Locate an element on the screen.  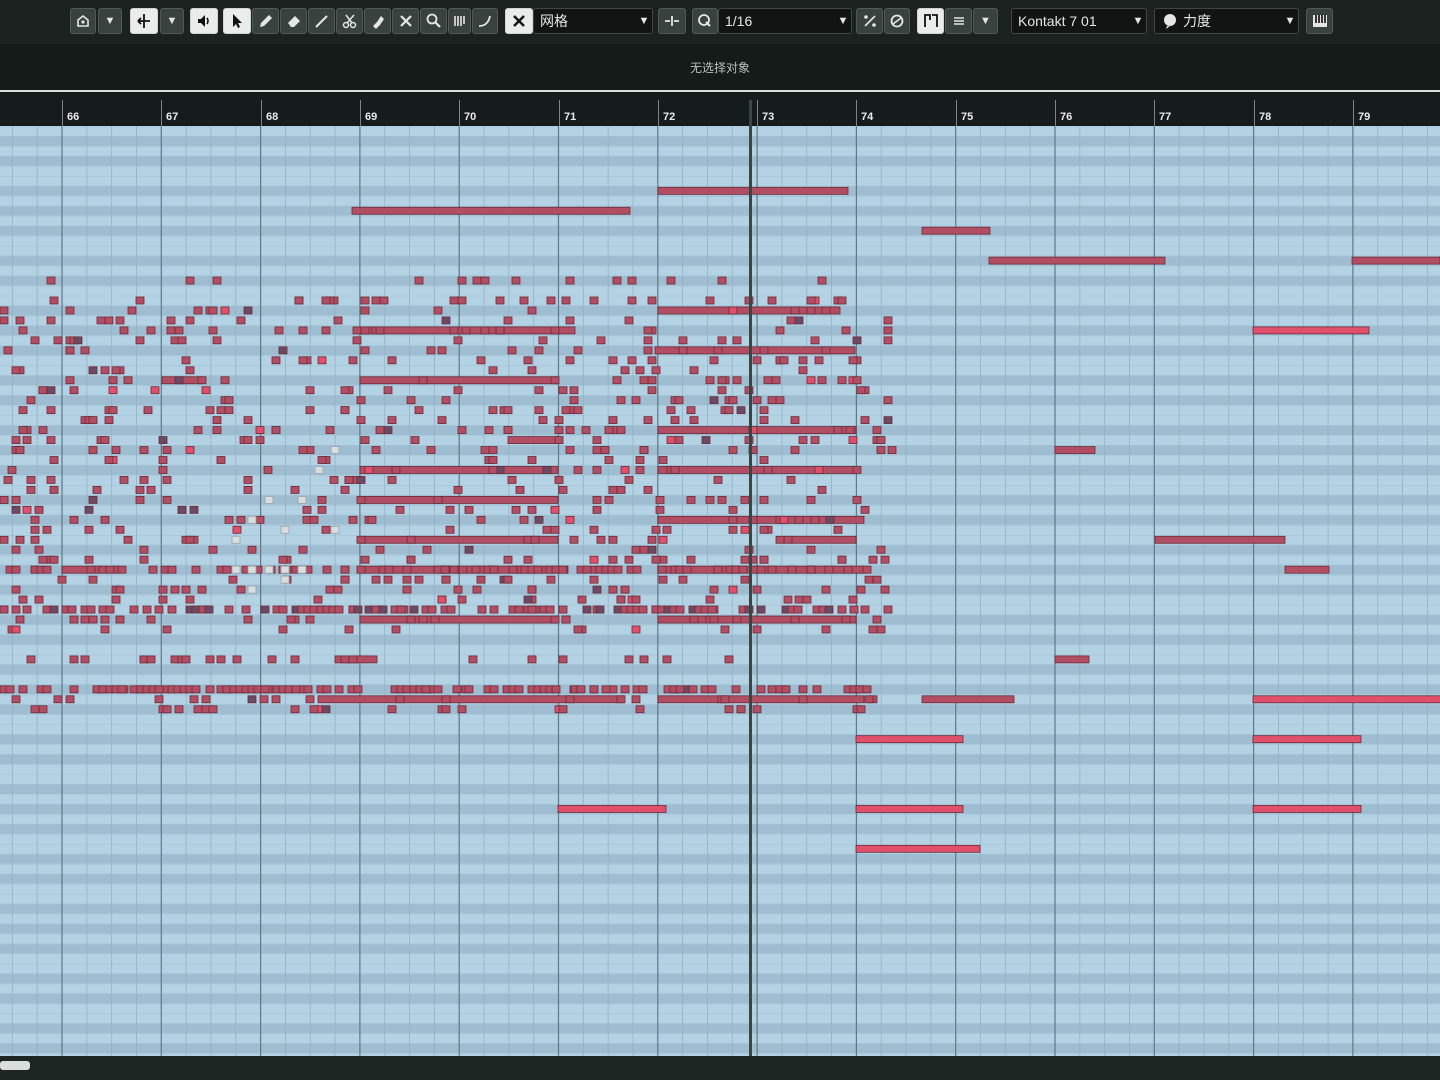
strum-tool-button is located at coordinates (459, 21).